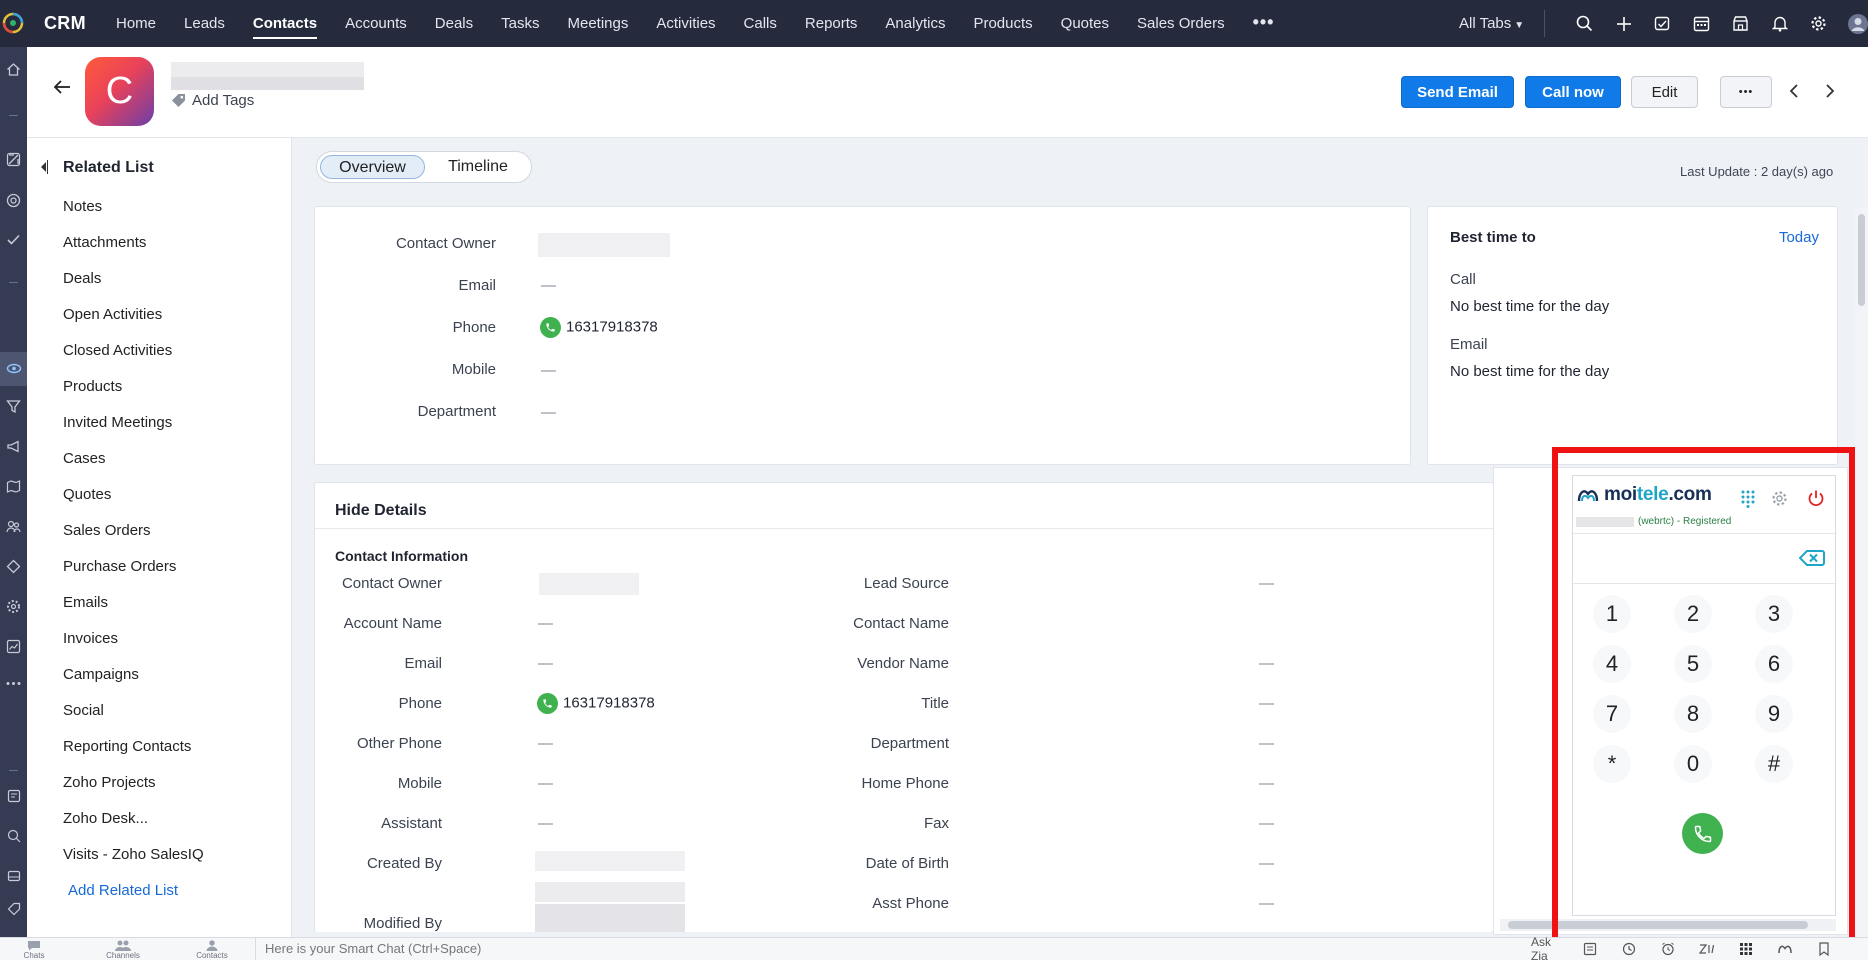  Describe the element at coordinates (13, 23) in the screenshot. I see `crm-logo-icon` at that location.